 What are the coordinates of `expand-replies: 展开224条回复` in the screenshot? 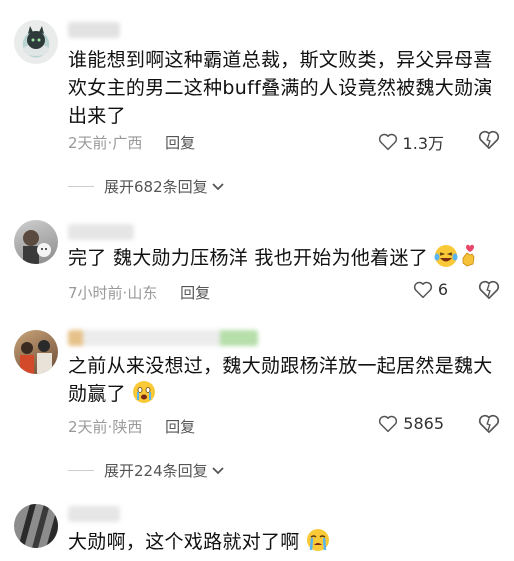 It's located at (146, 470).